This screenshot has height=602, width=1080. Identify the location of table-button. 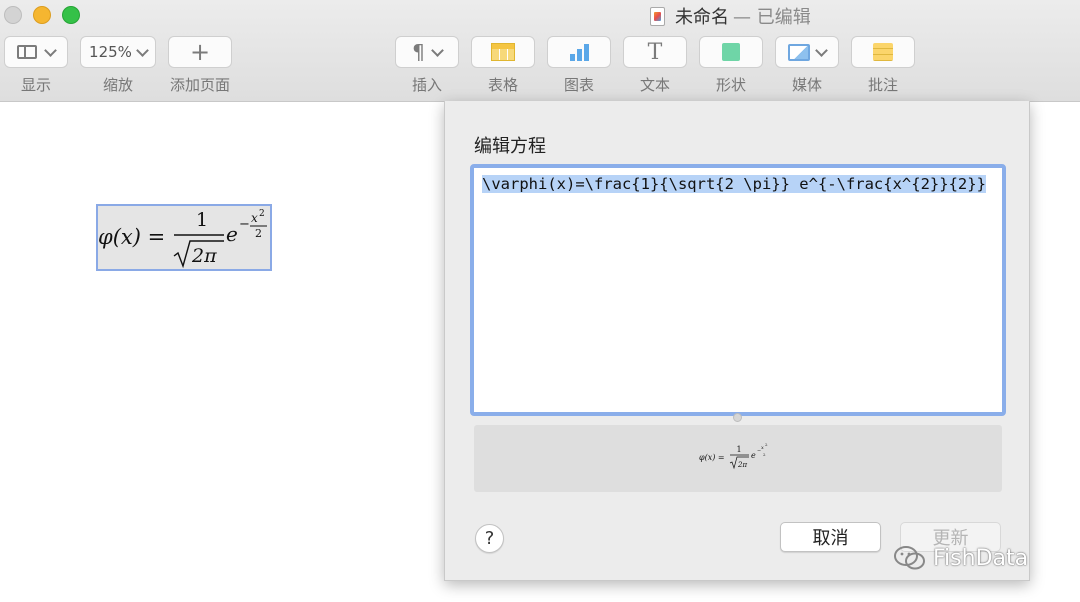
(503, 52).